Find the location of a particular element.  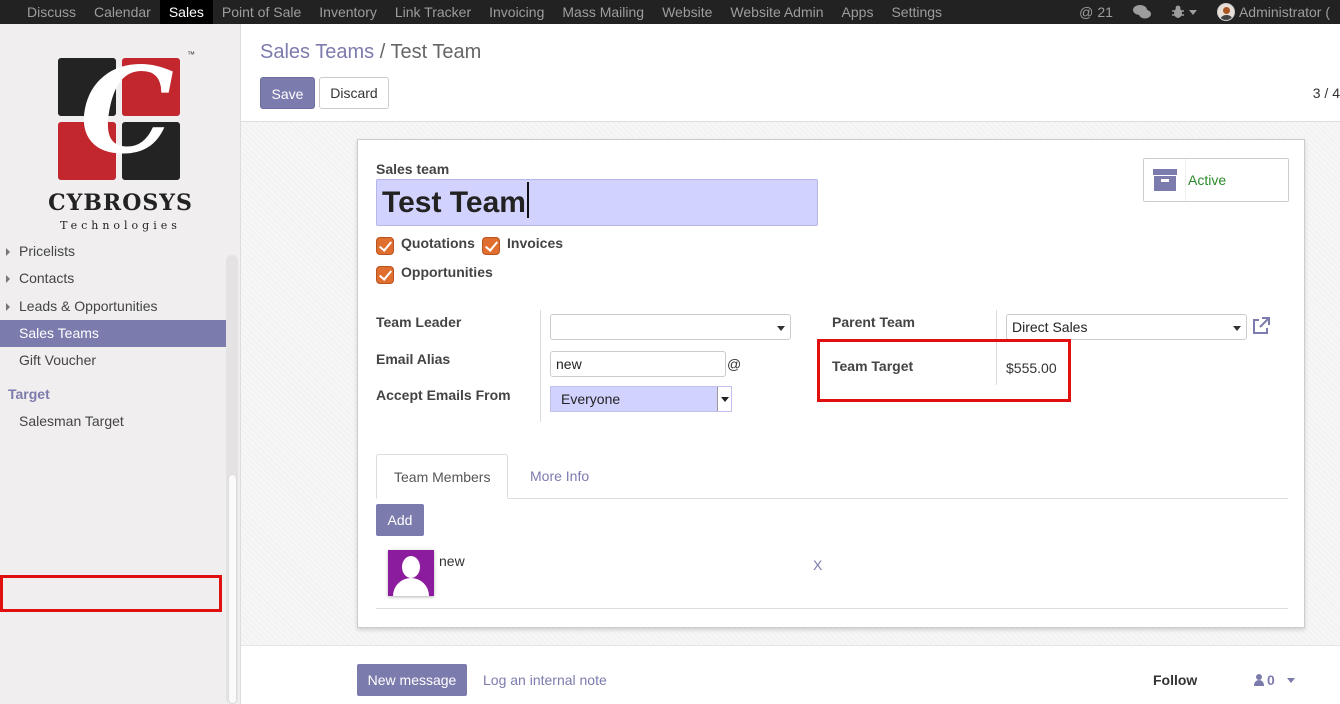

new-message-button: New message is located at coordinates (412, 680).